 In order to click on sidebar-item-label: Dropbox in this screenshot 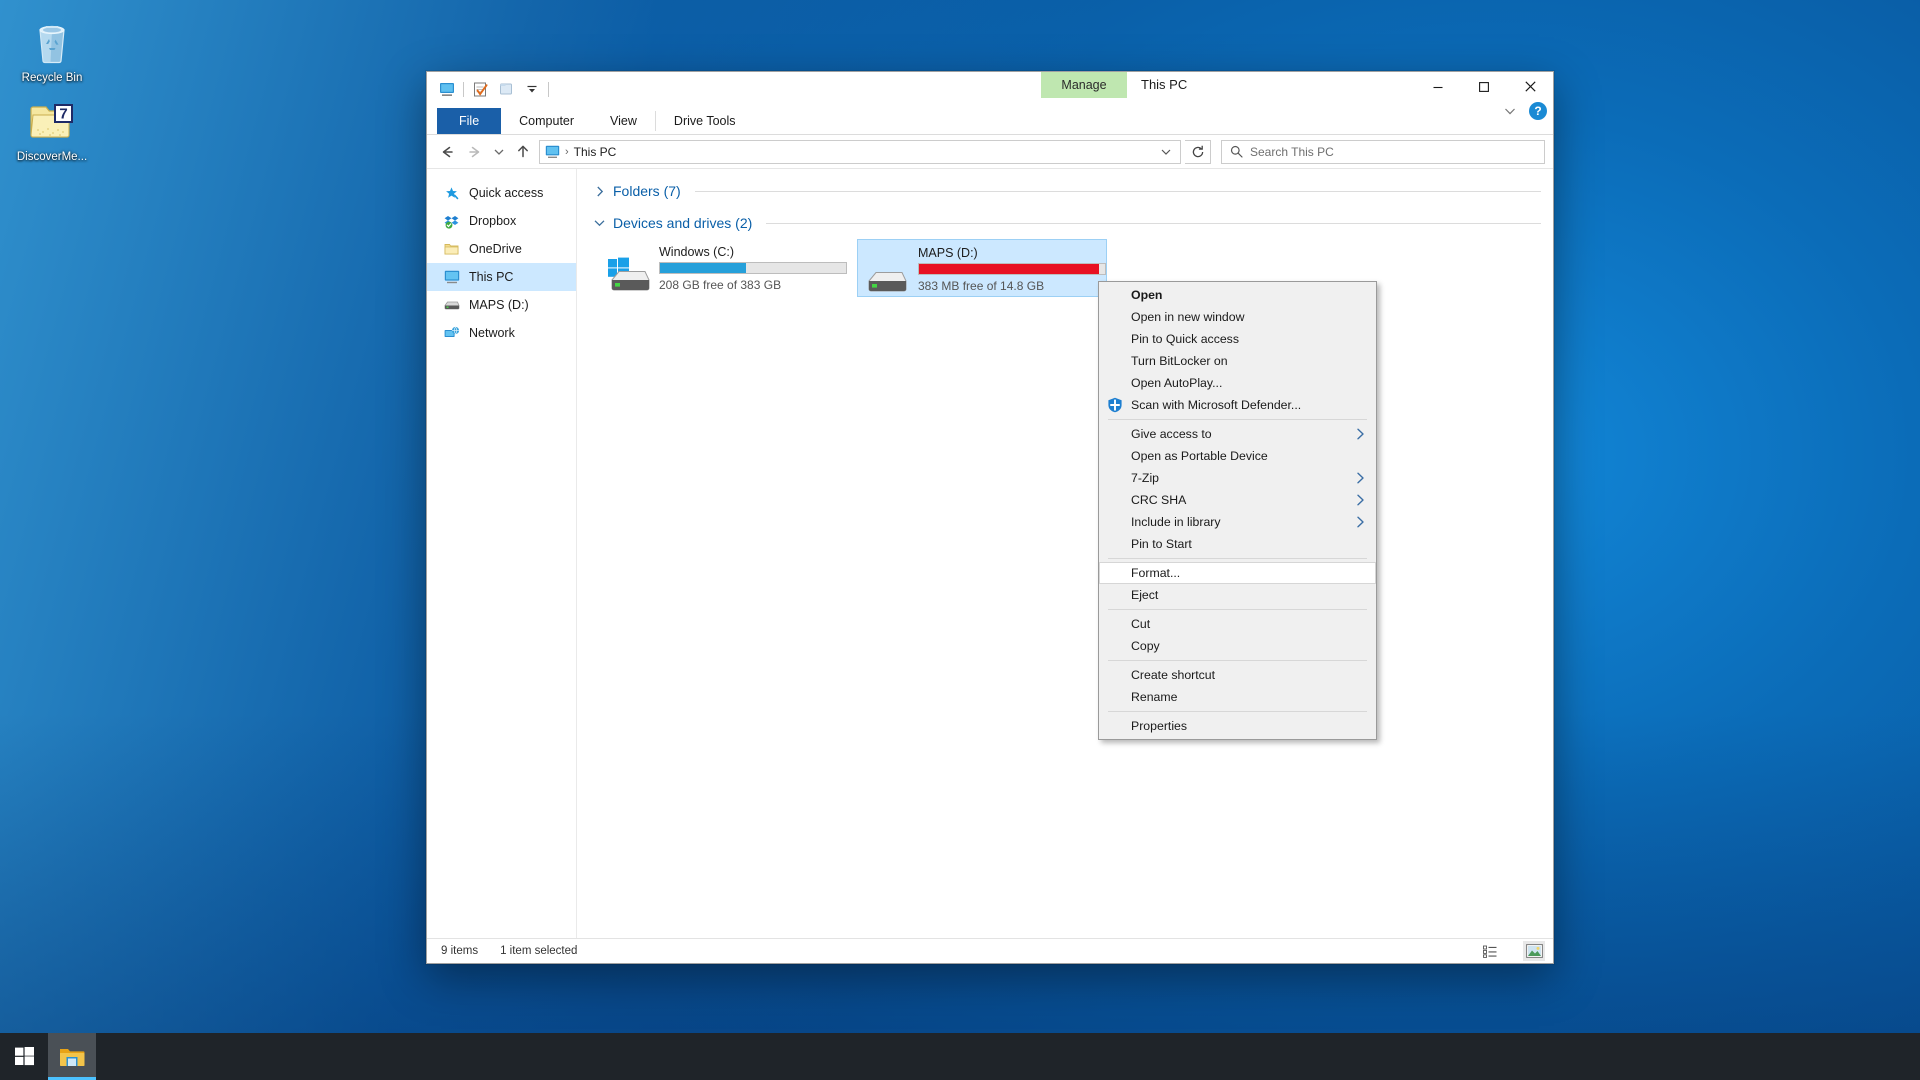, I will do `click(493, 221)`.